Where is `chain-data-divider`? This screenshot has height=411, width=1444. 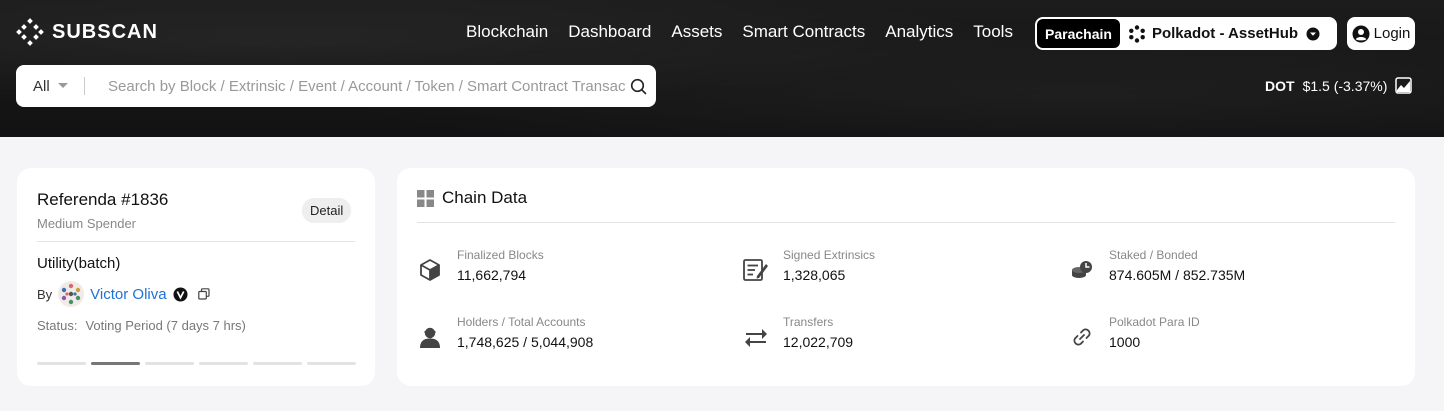
chain-data-divider is located at coordinates (906, 222).